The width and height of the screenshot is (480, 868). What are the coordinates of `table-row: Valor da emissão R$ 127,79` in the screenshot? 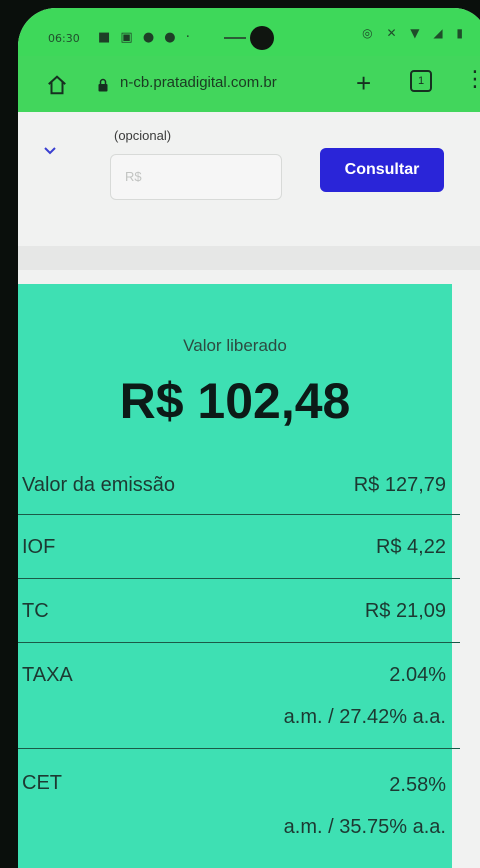 It's located at (239, 487).